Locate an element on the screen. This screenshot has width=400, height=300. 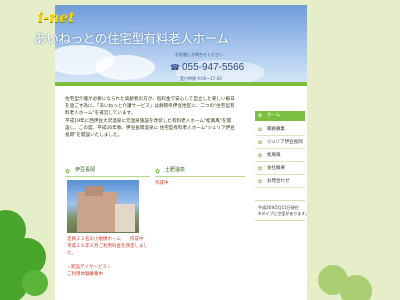
toi-status: 作成中 is located at coordinates (162, 183).